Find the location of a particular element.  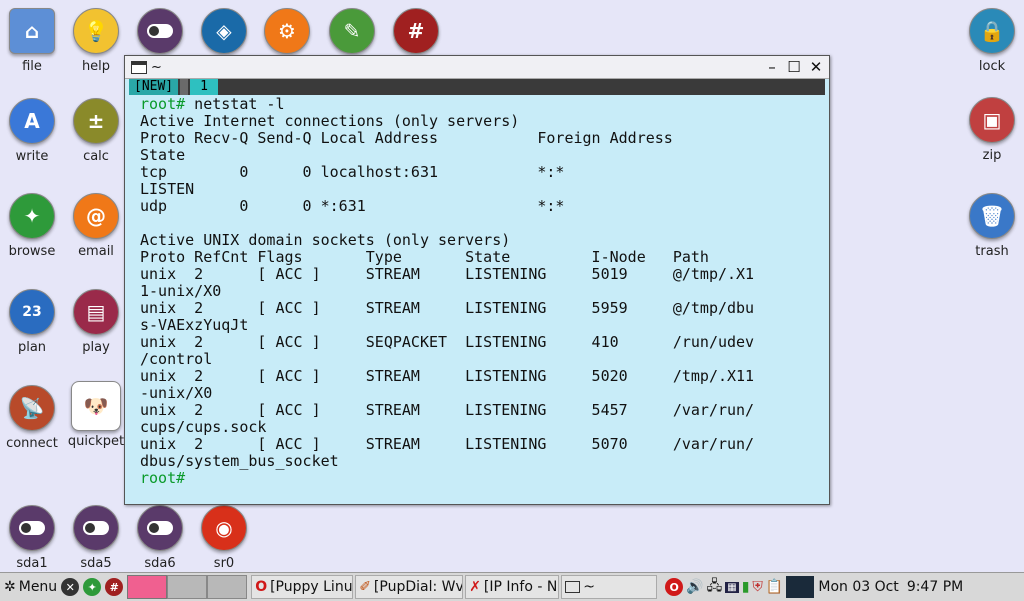

desktop-icon-label: zip is located at coordinates (992, 155).